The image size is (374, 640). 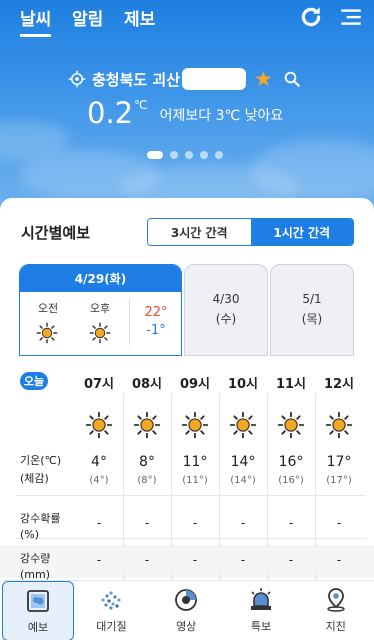 I want to click on day-tab-date: 5/1, so click(x=312, y=299).